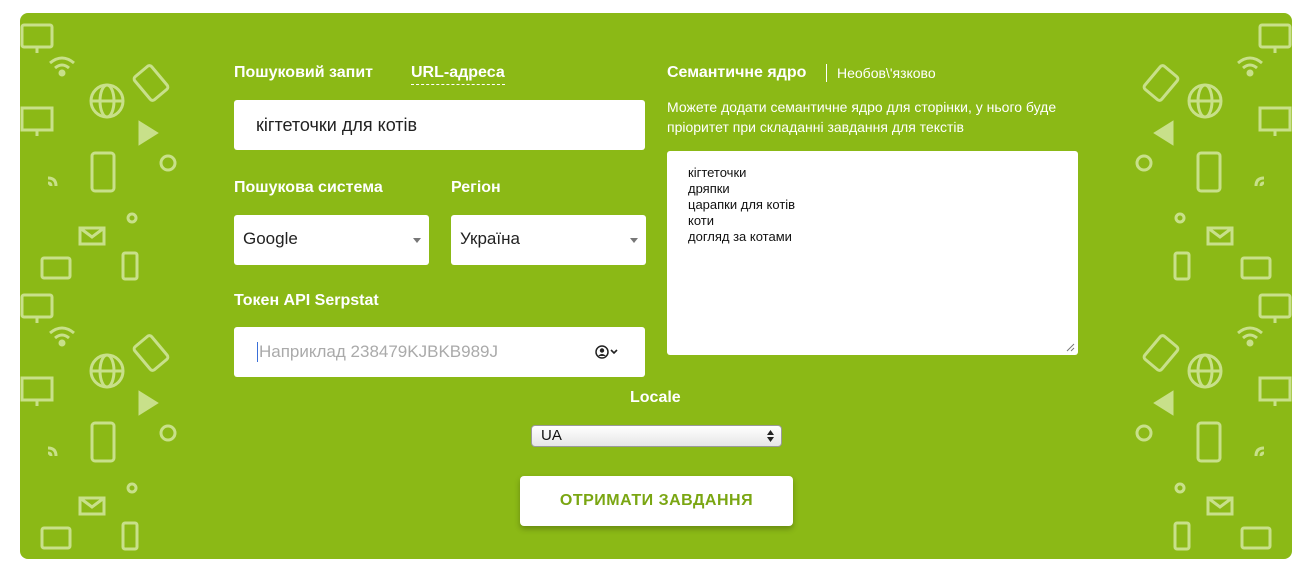 Image resolution: width=1300 pixels, height=575 pixels. I want to click on semantic-core-title: Семантичне ядро, so click(737, 72).